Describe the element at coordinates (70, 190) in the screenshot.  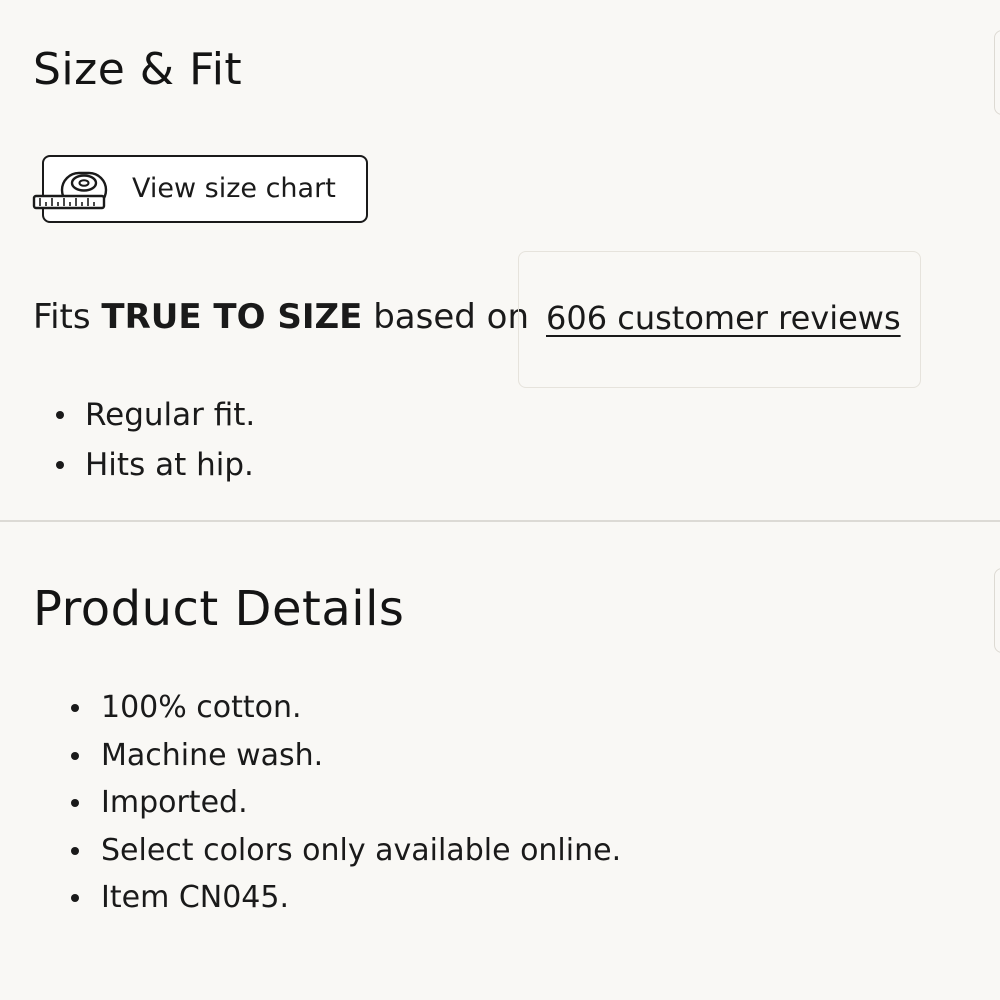
I see `measuring-tape-icon` at that location.